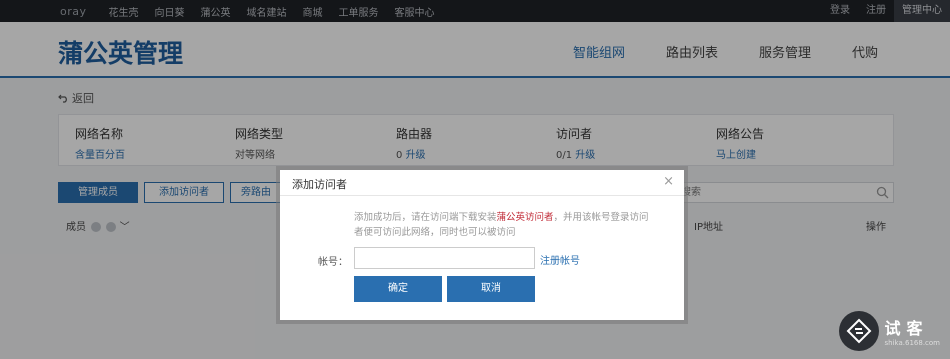  Describe the element at coordinates (319, 184) in the screenshot. I see `dialog-title: 添加访问者` at that location.